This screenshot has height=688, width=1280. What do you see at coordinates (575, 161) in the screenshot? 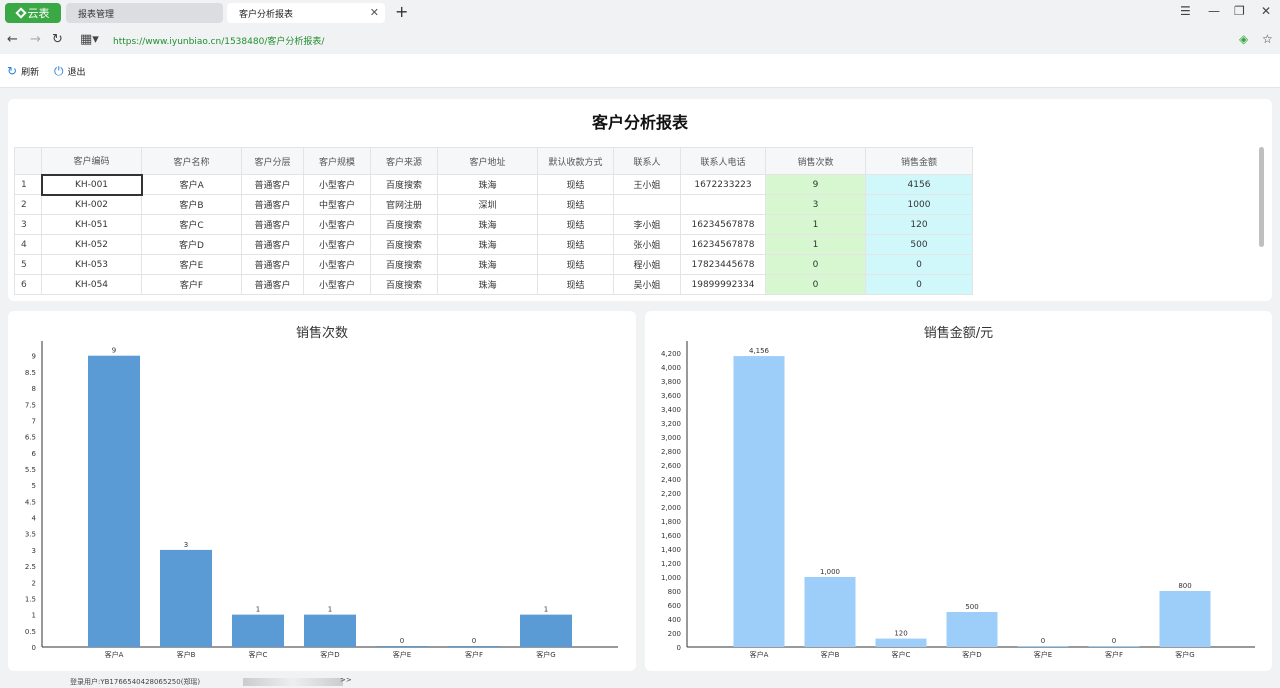
I see `column-header: 默认收款方式` at bounding box center [575, 161].